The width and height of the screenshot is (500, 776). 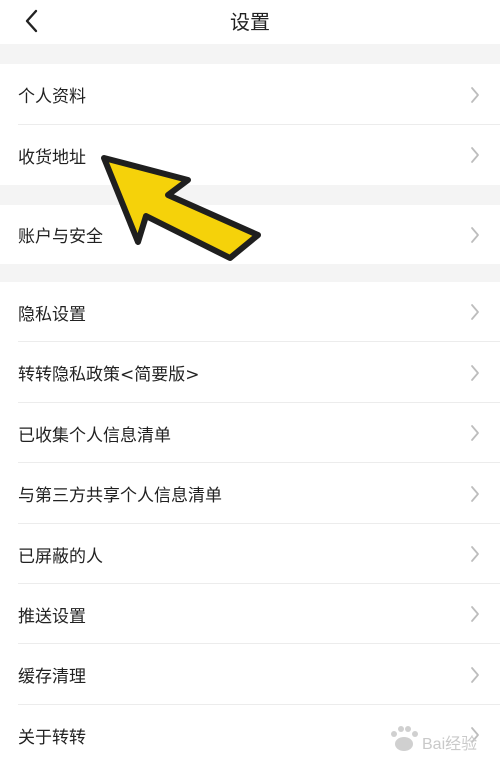 I want to click on settings-item-clear-cache: 缓存清理, so click(x=250, y=674).